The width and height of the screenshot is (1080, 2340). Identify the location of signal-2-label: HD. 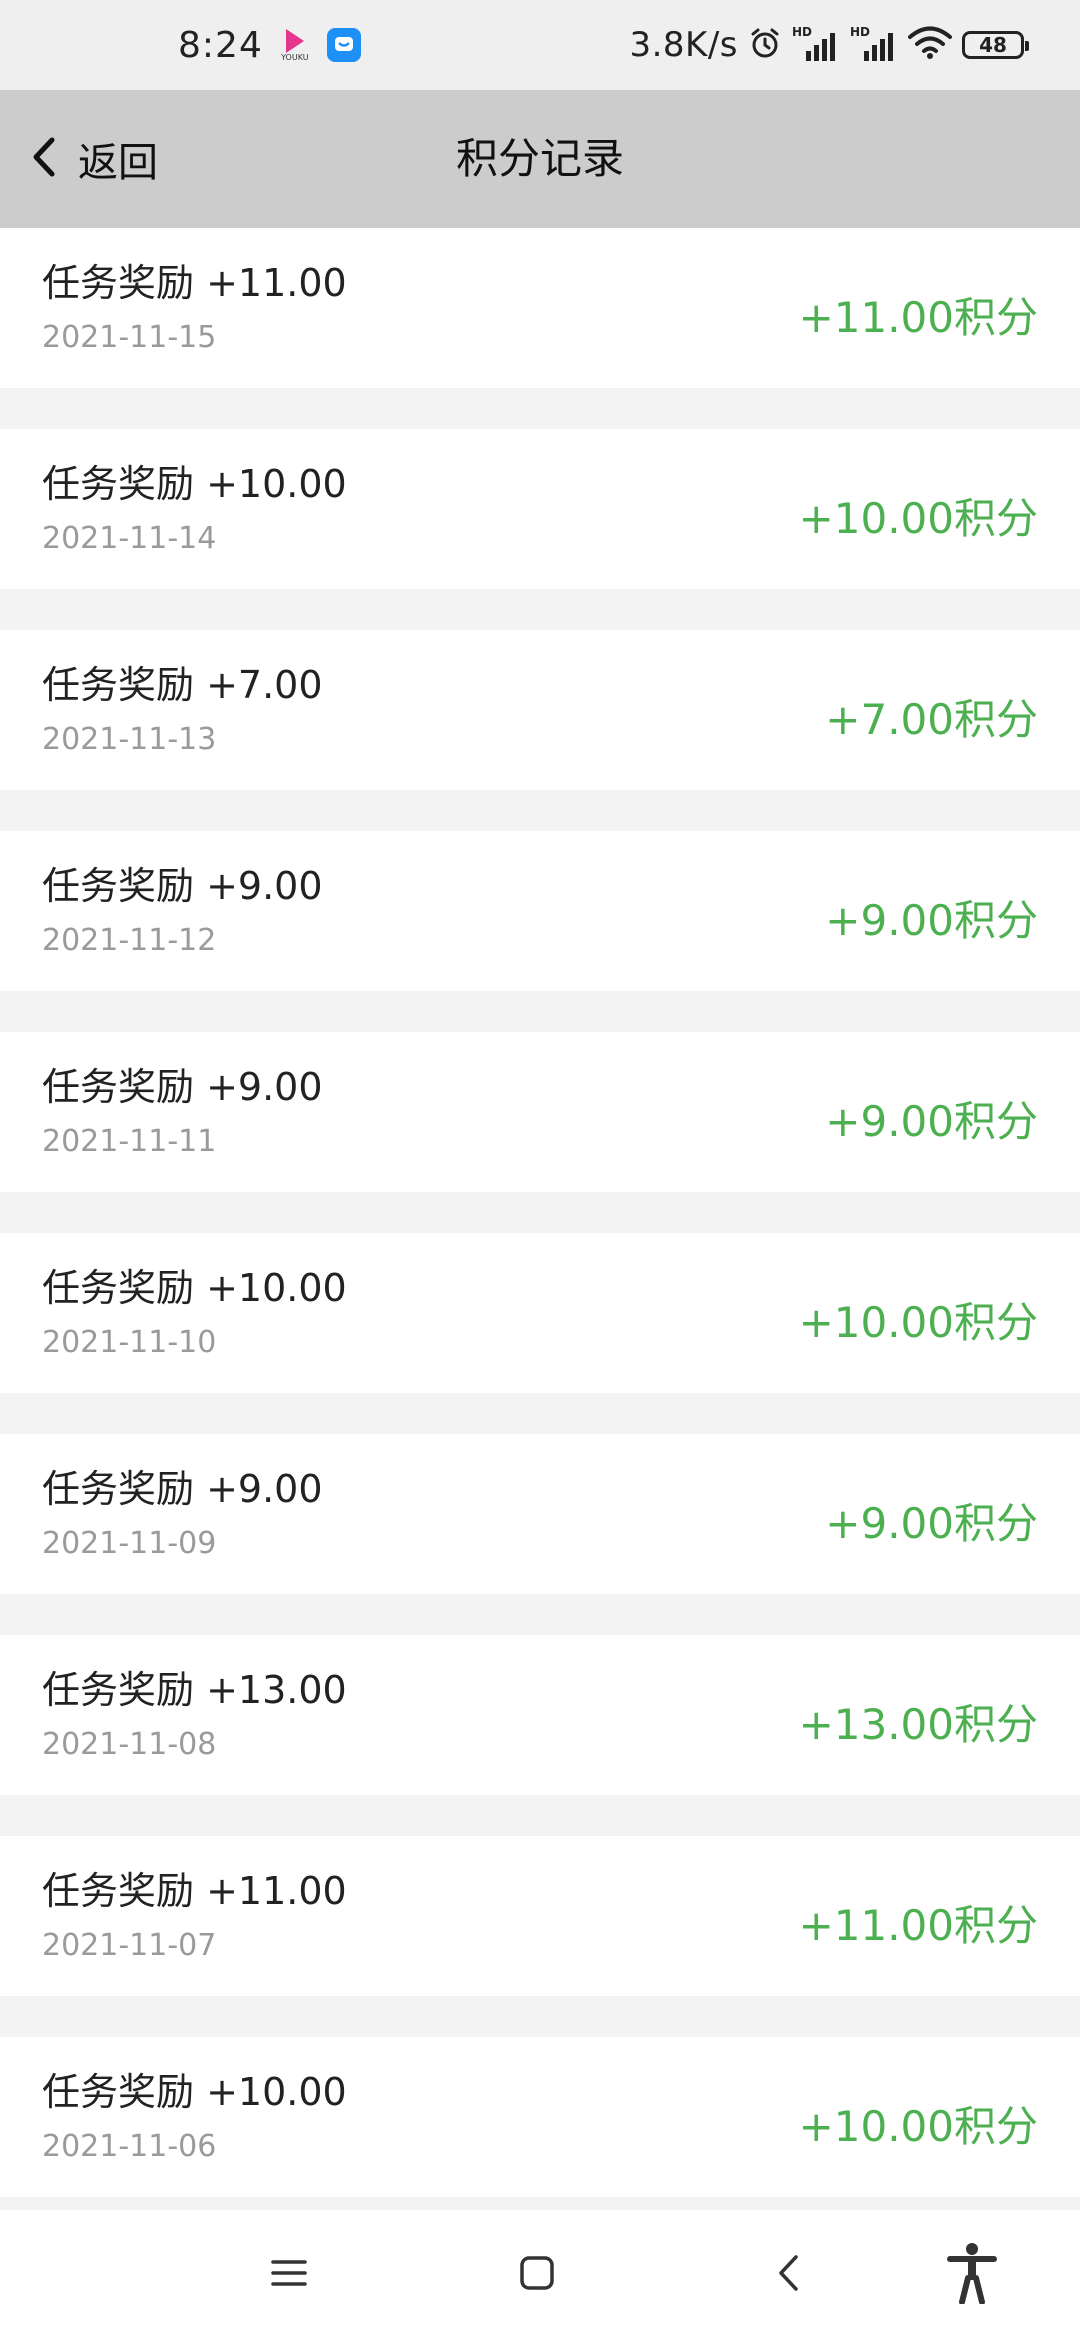
(860, 32).